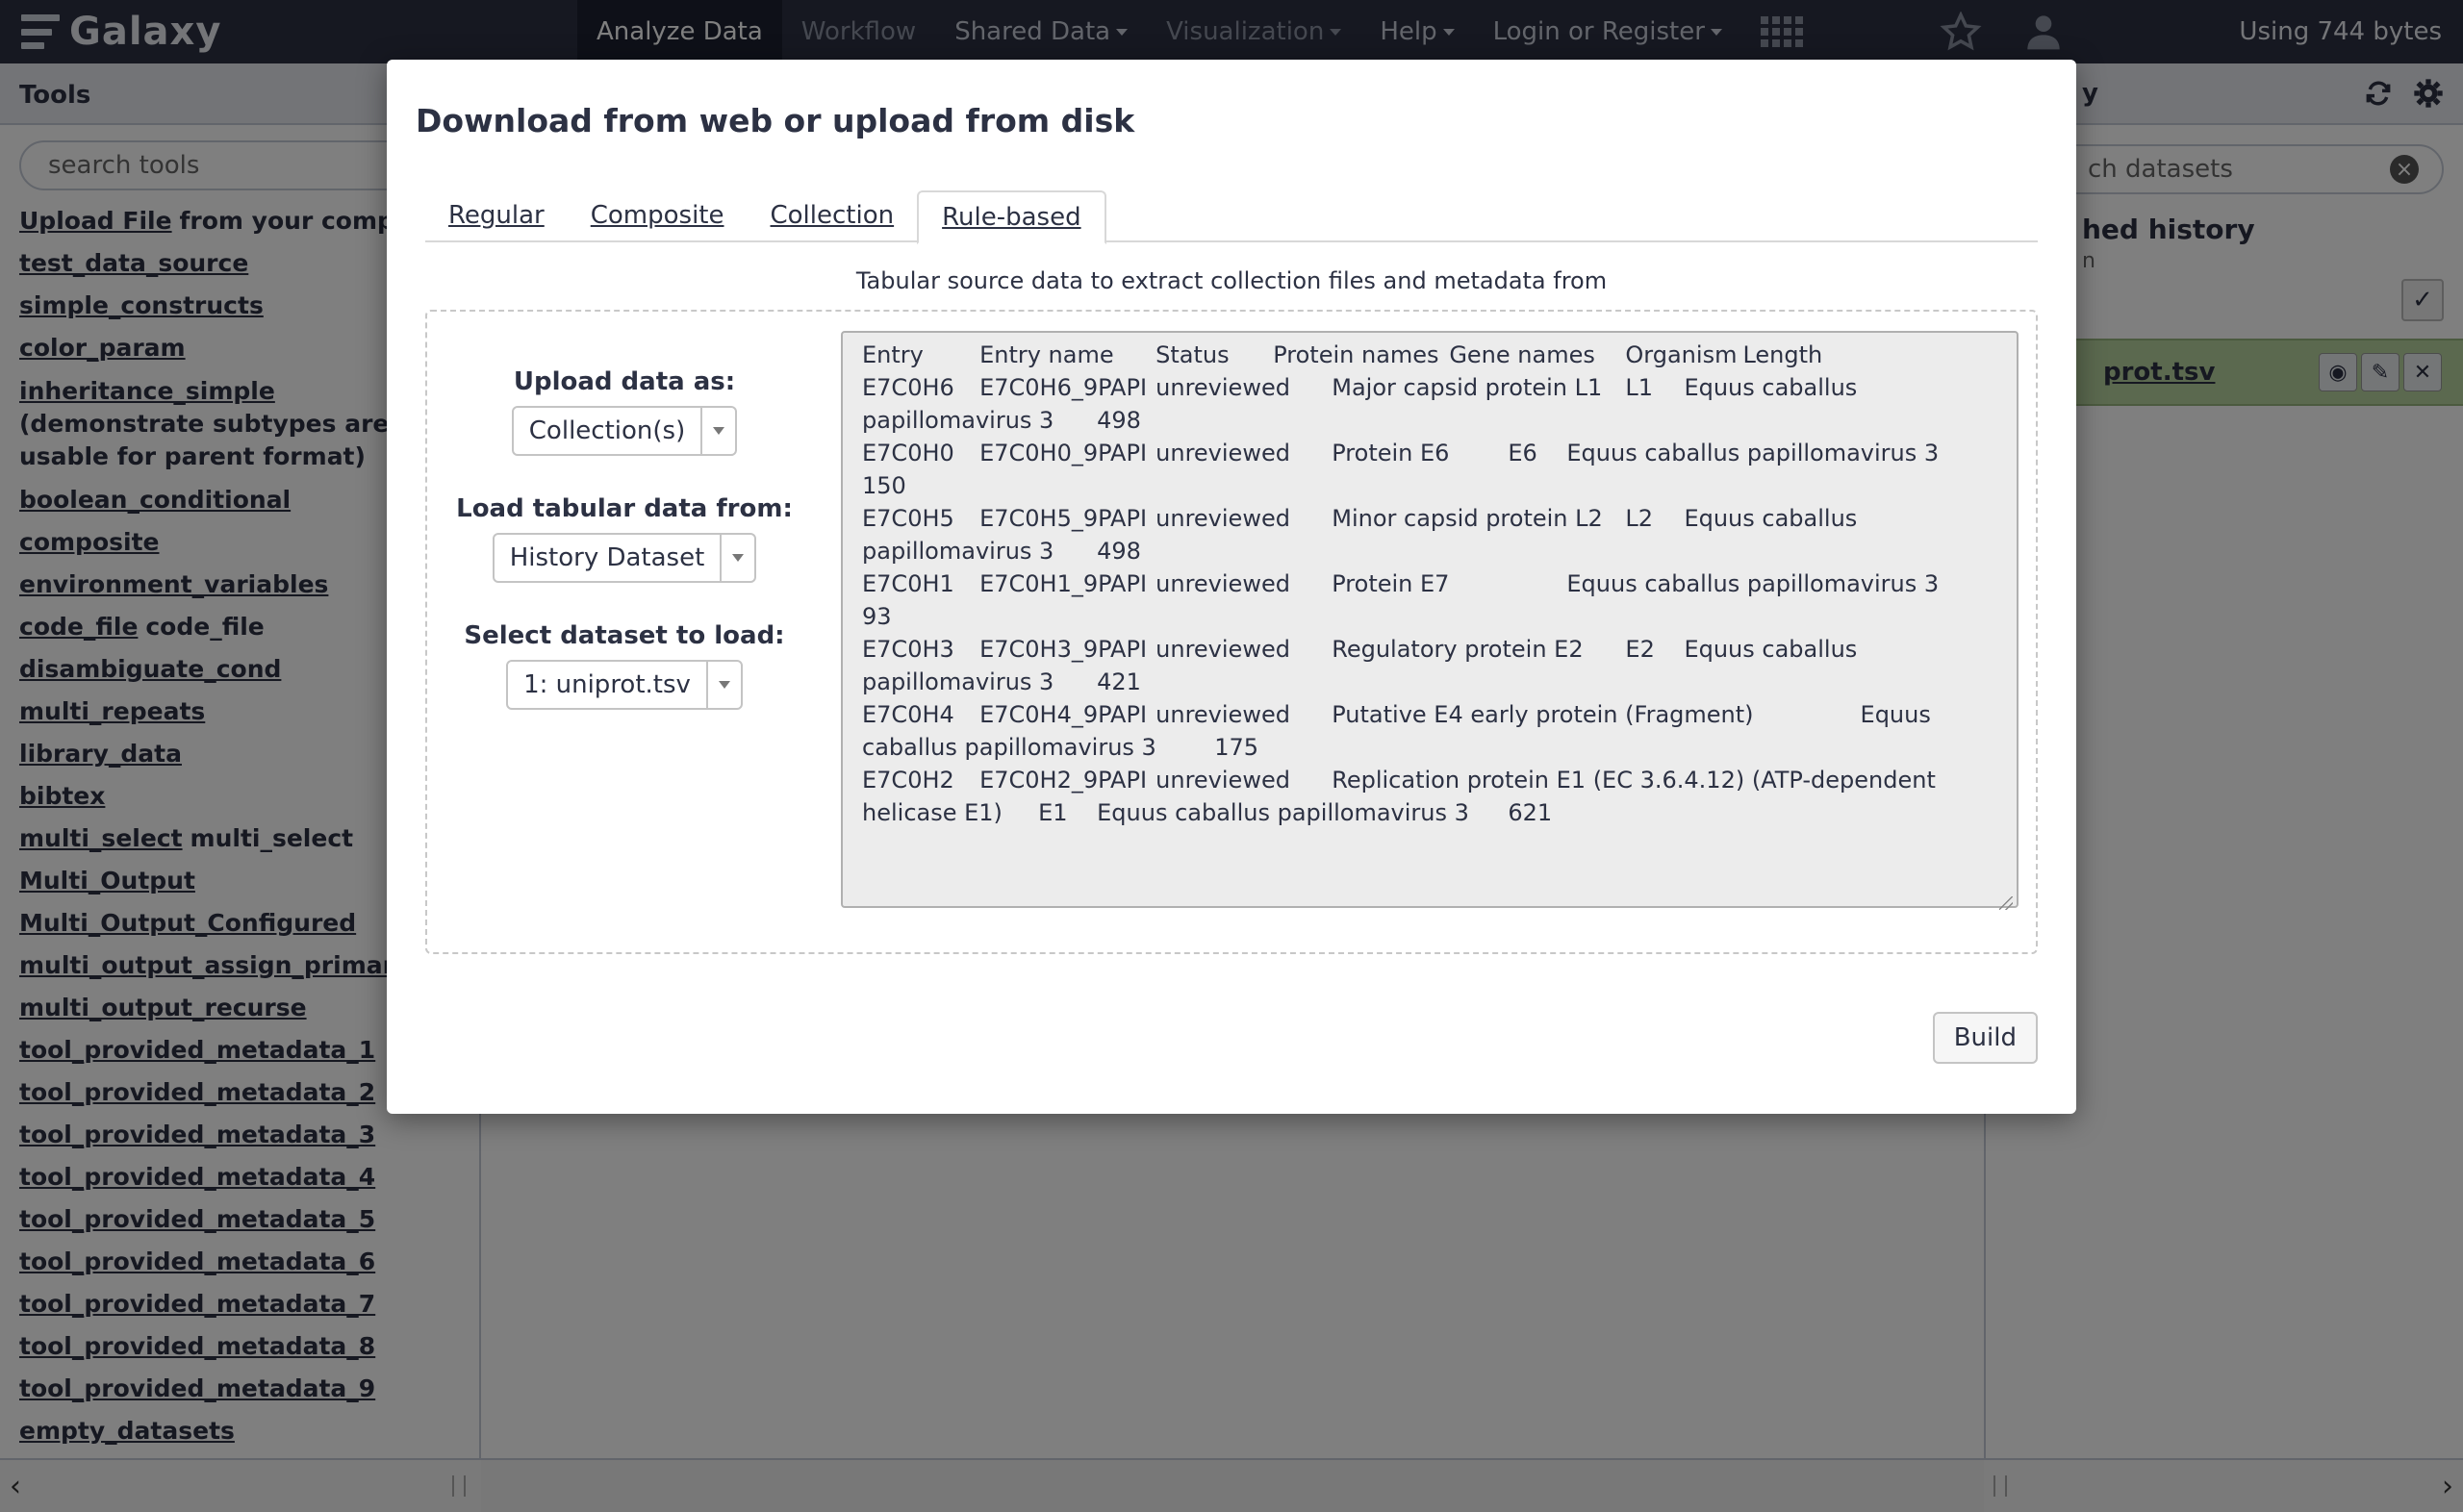  What do you see at coordinates (496, 215) in the screenshot?
I see `tab-regular: Regular` at bounding box center [496, 215].